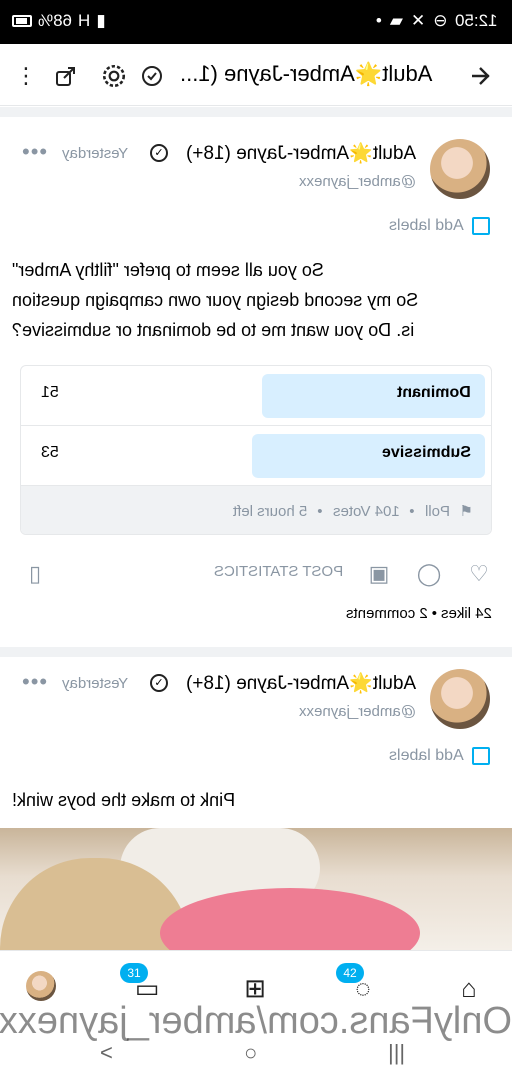 The width and height of the screenshot is (512, 1079). What do you see at coordinates (479, 574) in the screenshot?
I see `like-heart-icon: ♡` at bounding box center [479, 574].